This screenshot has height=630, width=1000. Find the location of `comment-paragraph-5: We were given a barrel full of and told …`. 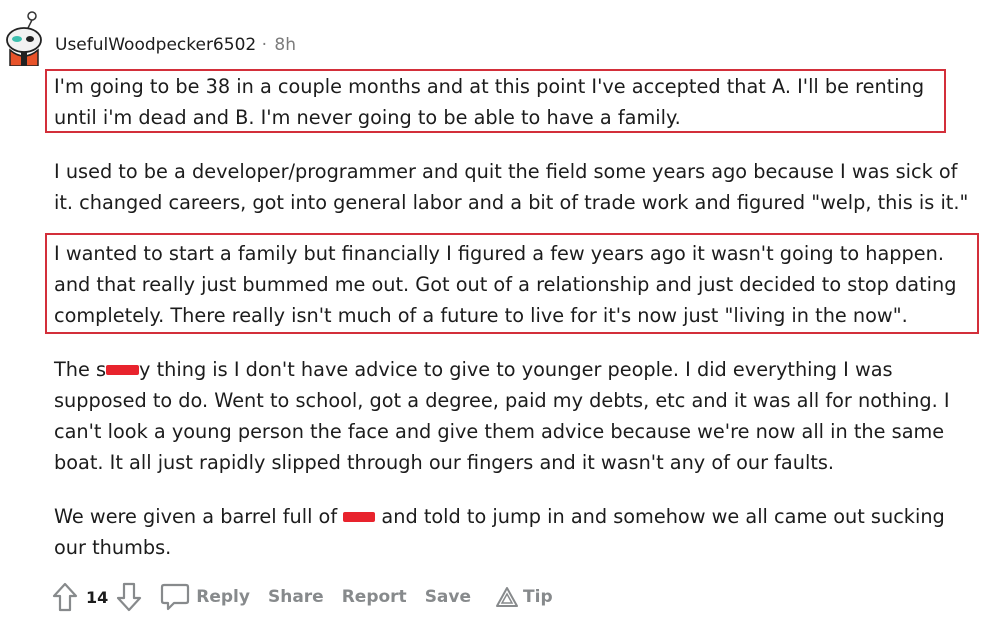

comment-paragraph-5: We were given a barrel full of and told … is located at coordinates (519, 532).